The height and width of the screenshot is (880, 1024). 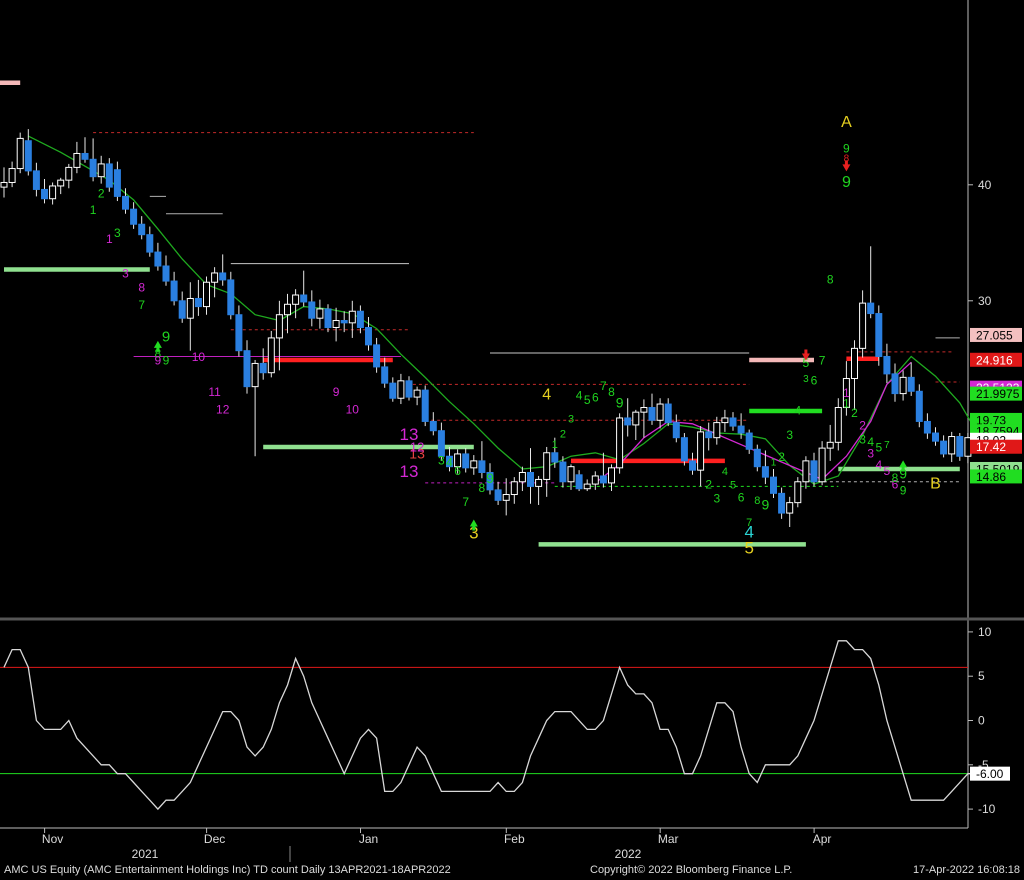 I want to click on x-year-label: 2022, so click(x=628, y=854).